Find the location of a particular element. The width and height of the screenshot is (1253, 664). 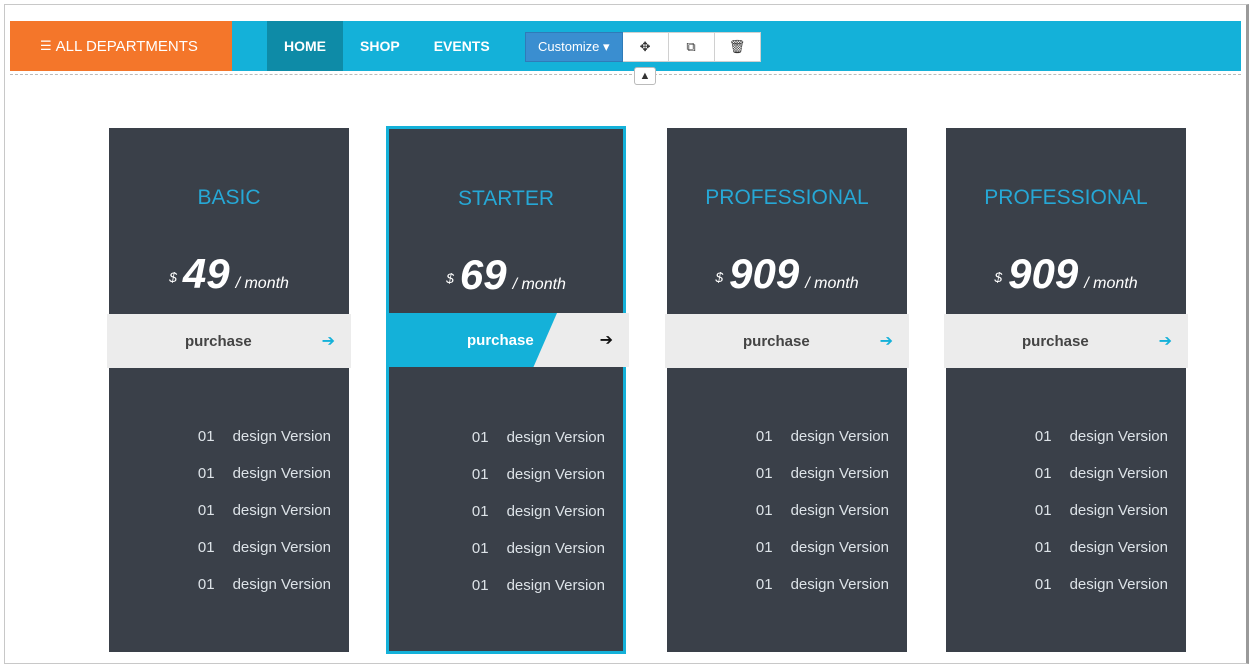

price-amount: 69 is located at coordinates (483, 274).